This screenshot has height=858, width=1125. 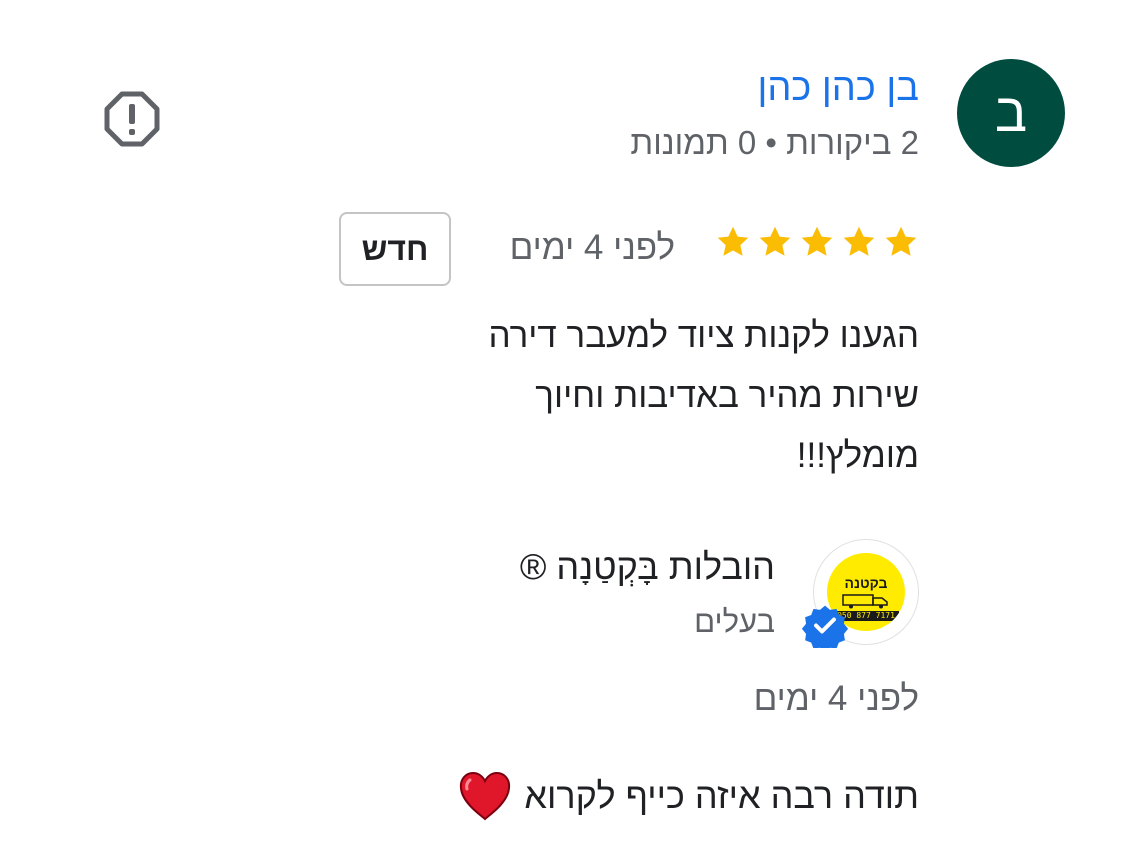 I want to click on review-time: לפני 4 ימים, so click(x=592, y=247).